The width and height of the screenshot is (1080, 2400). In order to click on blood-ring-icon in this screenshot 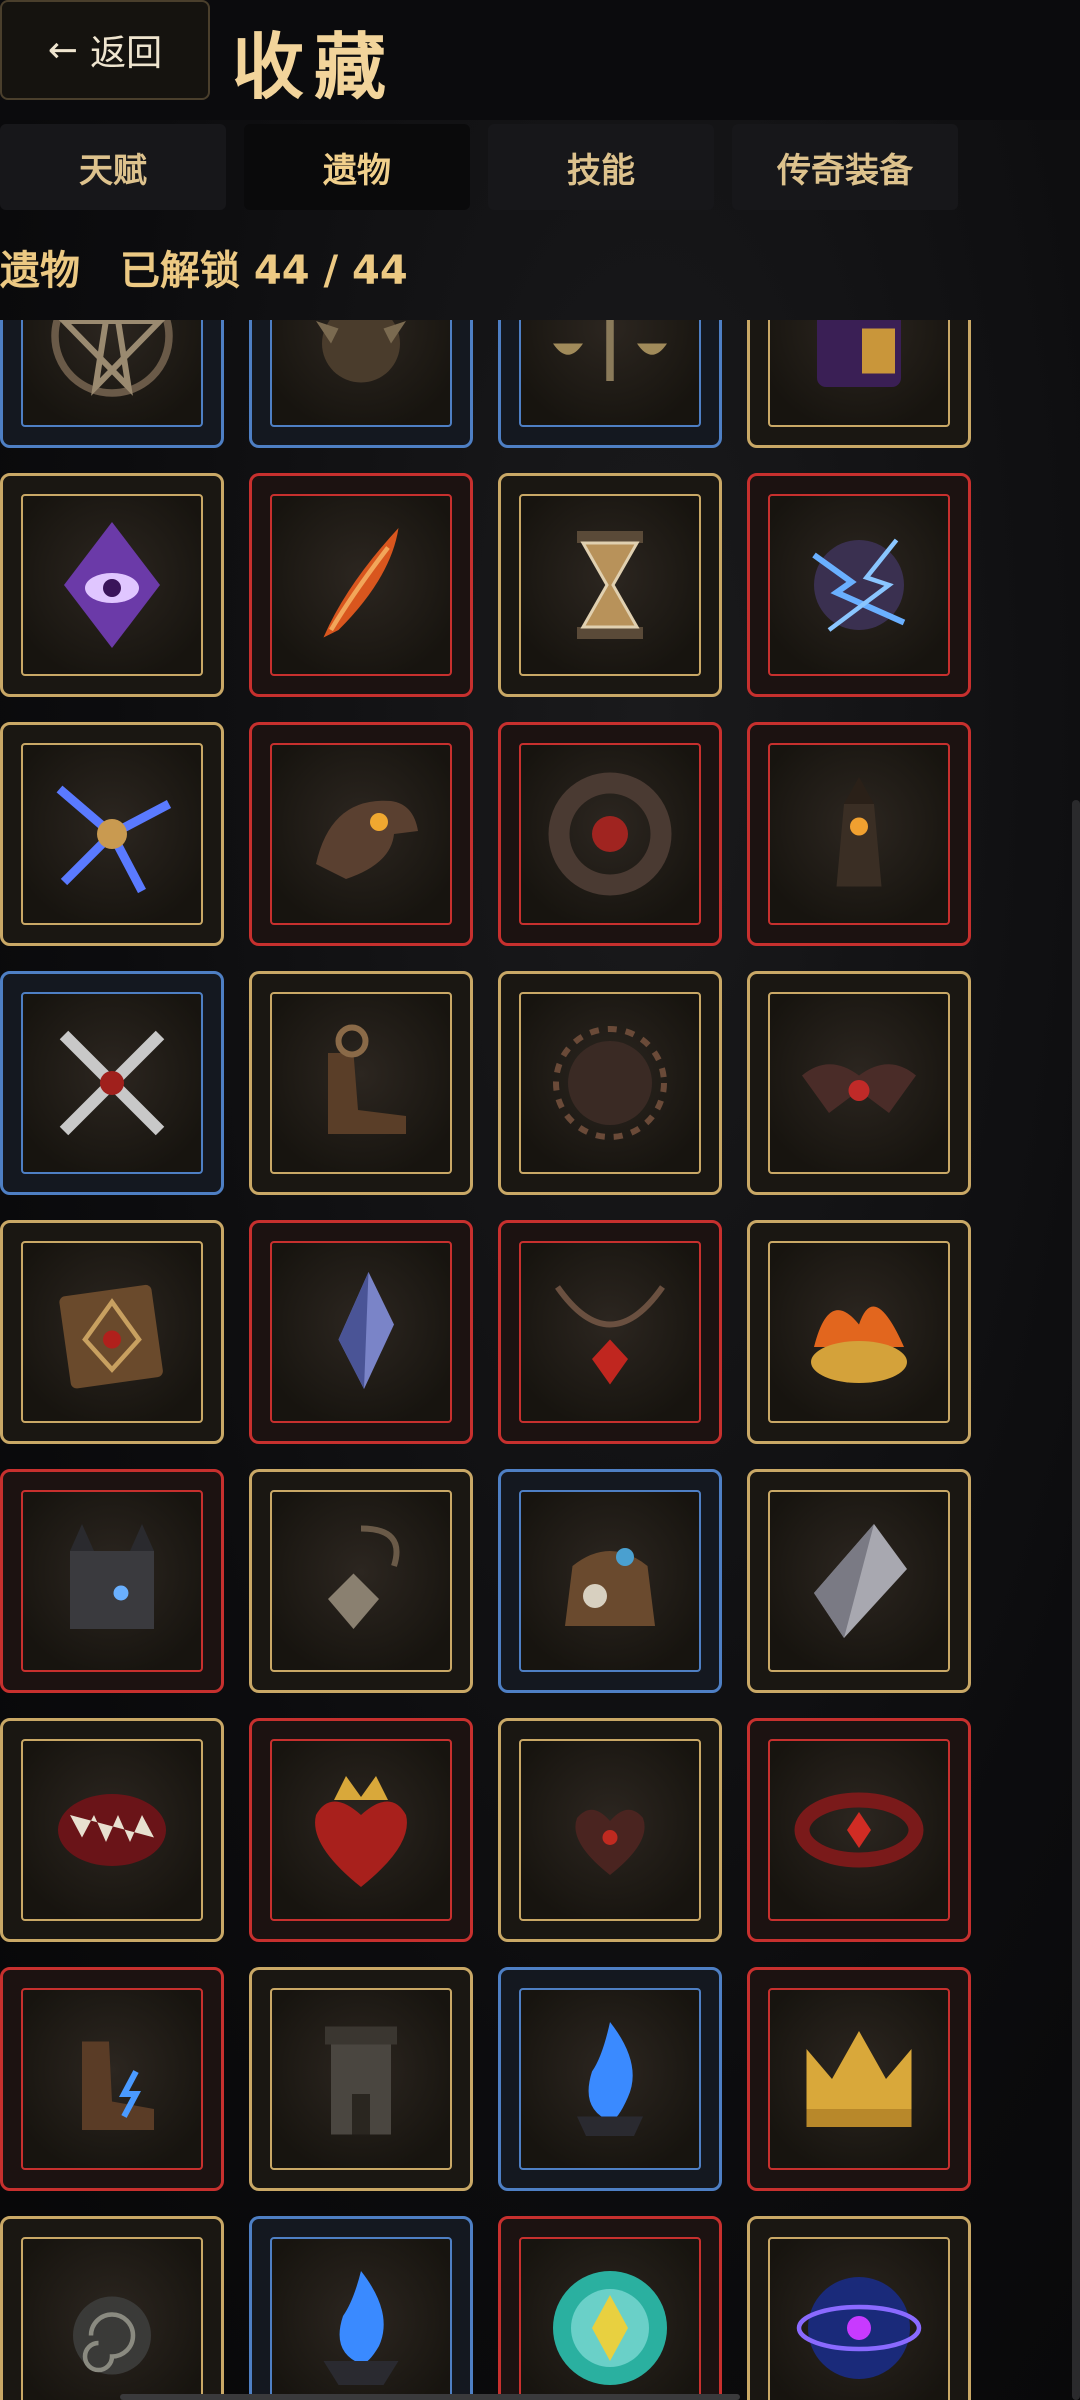, I will do `click(859, 1830)`.